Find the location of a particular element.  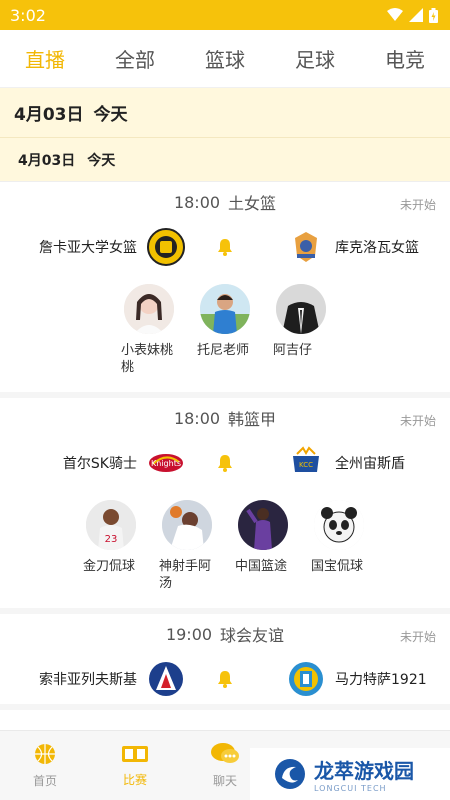

away-team: KCC 全州宙斯盾 is located at coordinates (357, 463).